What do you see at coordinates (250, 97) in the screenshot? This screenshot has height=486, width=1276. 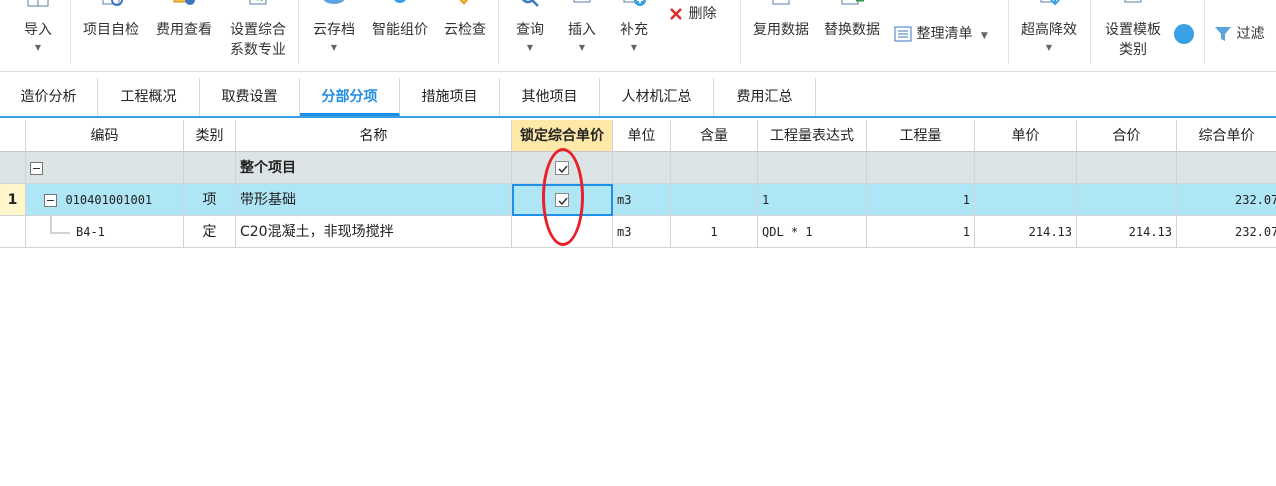 I see `tab-fee-settings: 取费设置` at bounding box center [250, 97].